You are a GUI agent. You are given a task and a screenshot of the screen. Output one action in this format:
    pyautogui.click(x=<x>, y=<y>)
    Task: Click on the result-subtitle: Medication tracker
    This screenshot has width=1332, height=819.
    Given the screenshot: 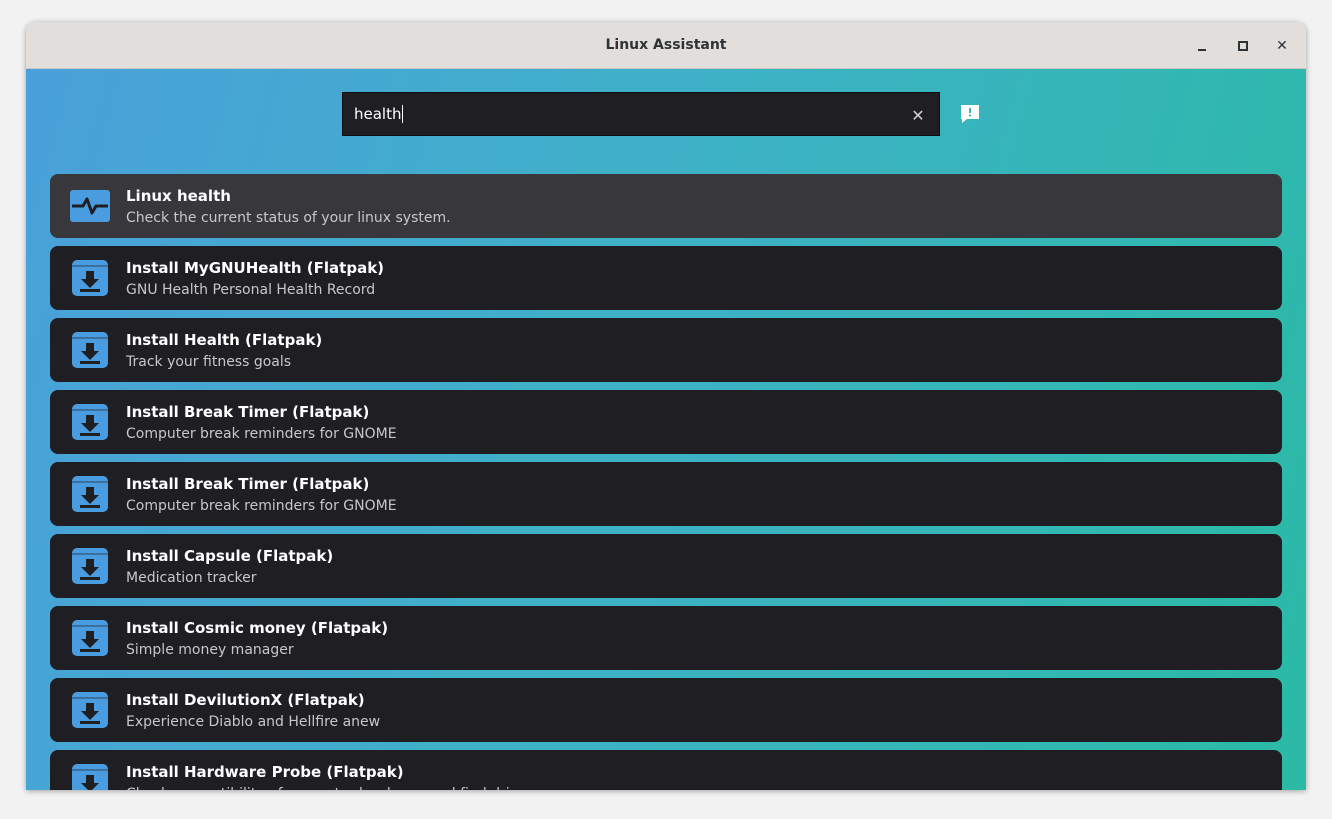 What is the action you would take?
    pyautogui.click(x=191, y=578)
    